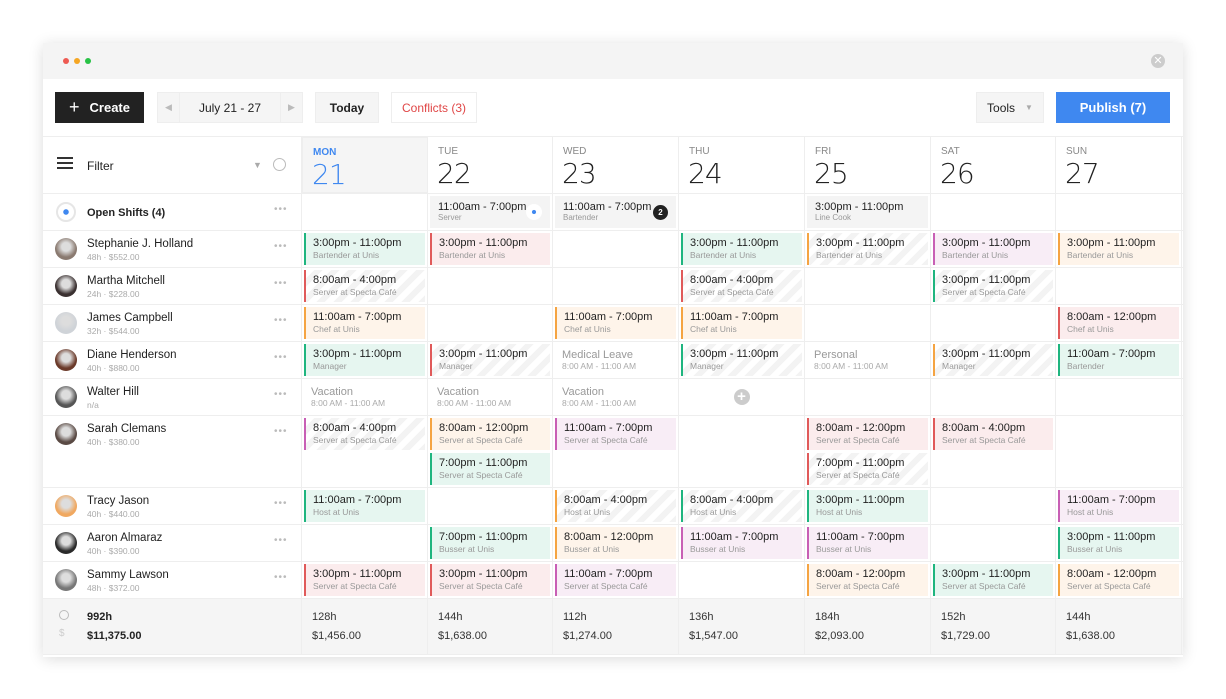 The image size is (1226, 699). Describe the element at coordinates (118, 501) in the screenshot. I see `employee-name: Tracy Jason` at that location.